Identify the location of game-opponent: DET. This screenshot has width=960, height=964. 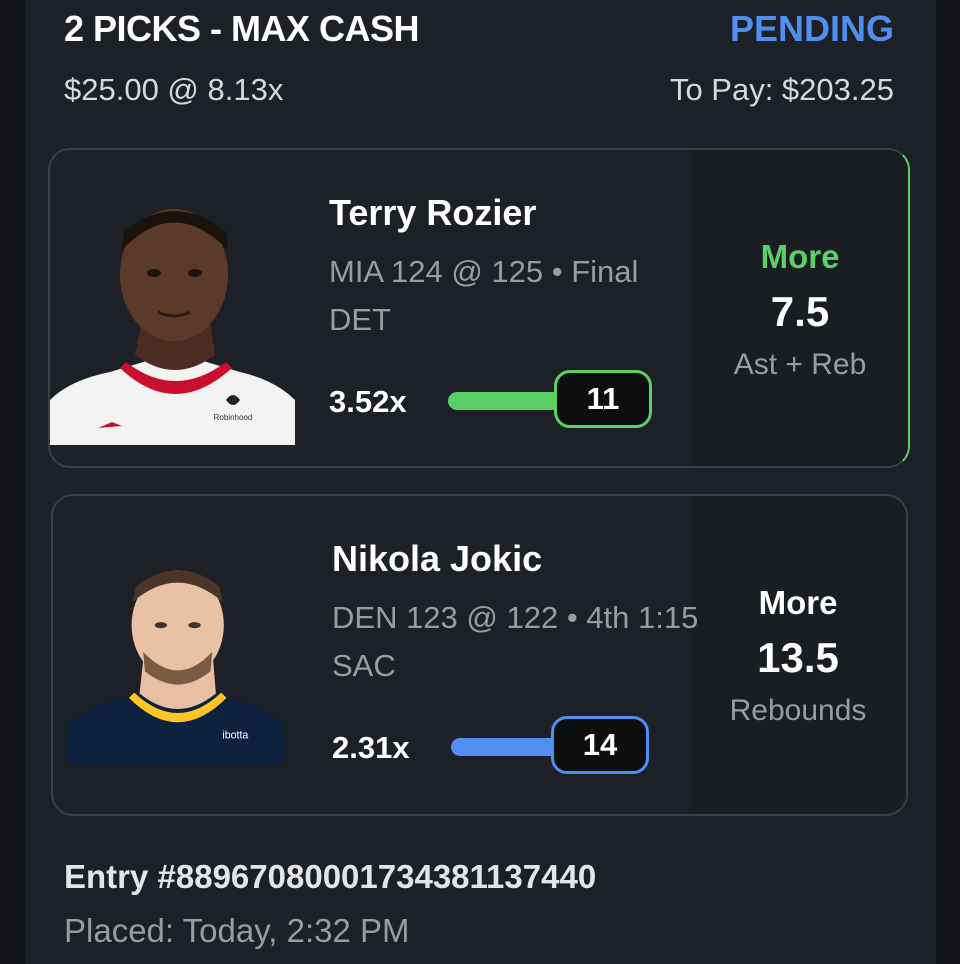
(360, 319).